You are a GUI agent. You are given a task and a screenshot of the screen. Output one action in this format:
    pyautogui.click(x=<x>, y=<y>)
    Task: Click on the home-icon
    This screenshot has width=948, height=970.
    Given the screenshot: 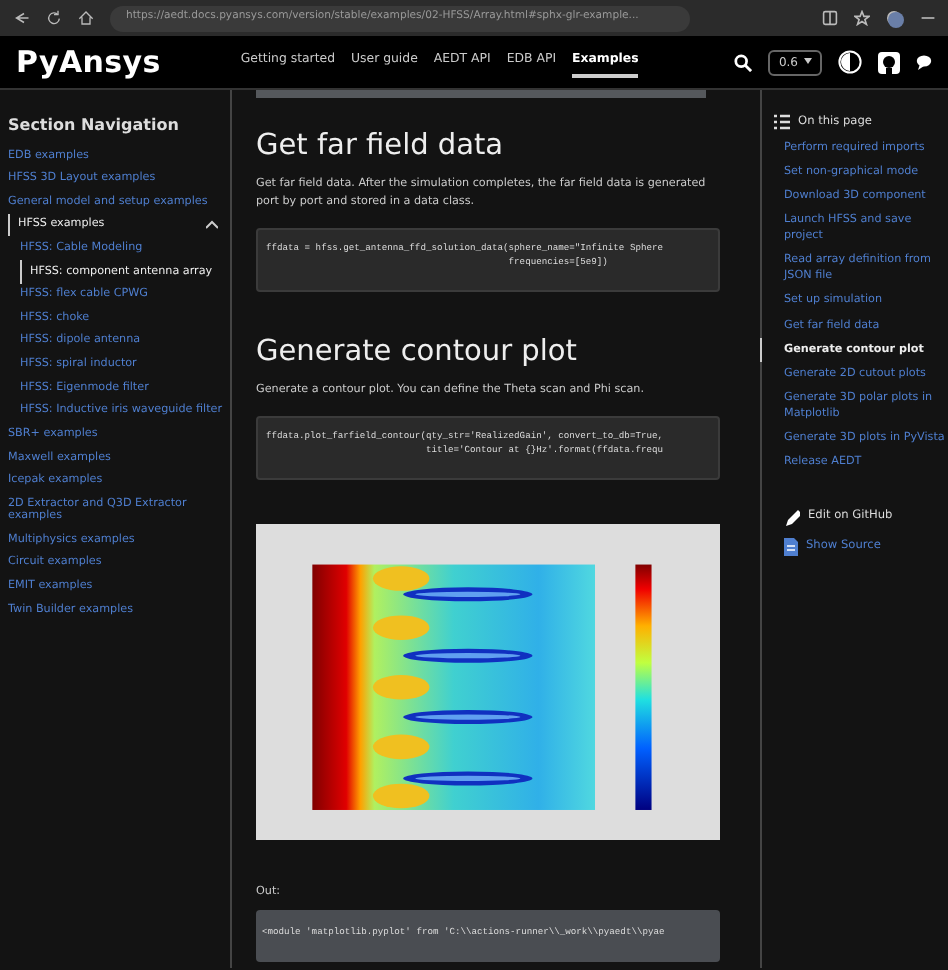 What is the action you would take?
    pyautogui.click(x=86, y=18)
    